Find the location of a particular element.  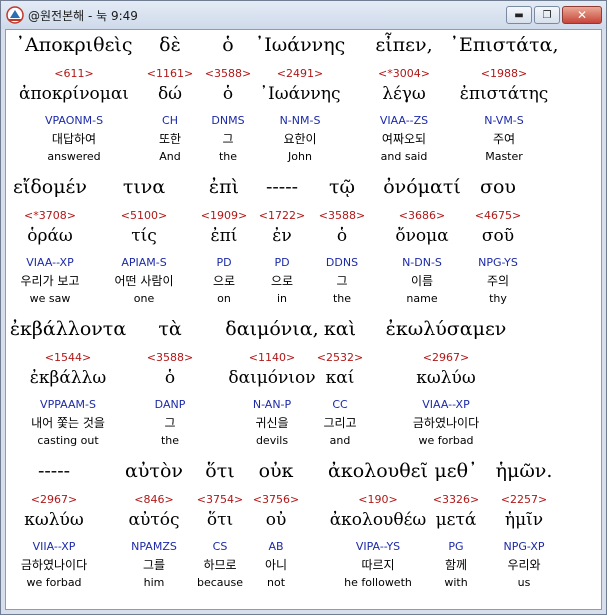

korean-gloss: 하므로 is located at coordinates (220, 565).